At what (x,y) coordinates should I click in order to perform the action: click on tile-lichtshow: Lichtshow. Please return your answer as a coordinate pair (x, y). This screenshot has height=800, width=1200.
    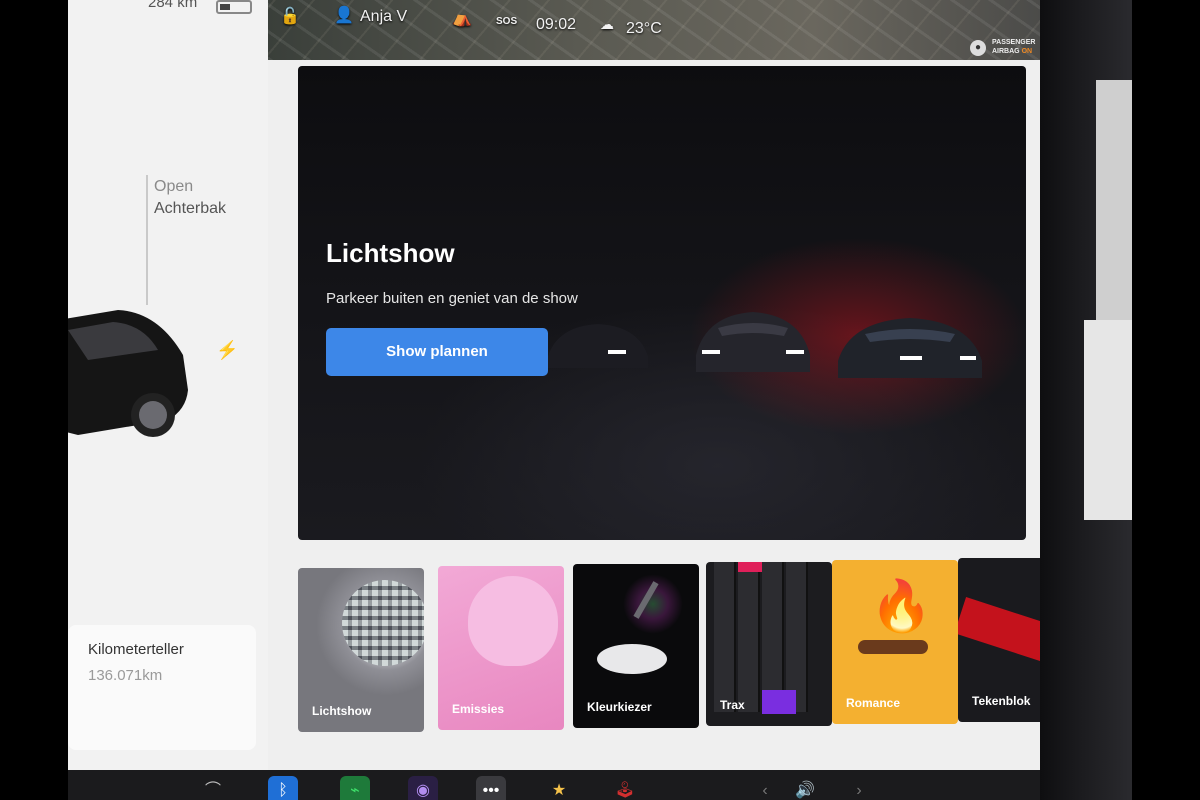
    Looking at the image, I should click on (361, 650).